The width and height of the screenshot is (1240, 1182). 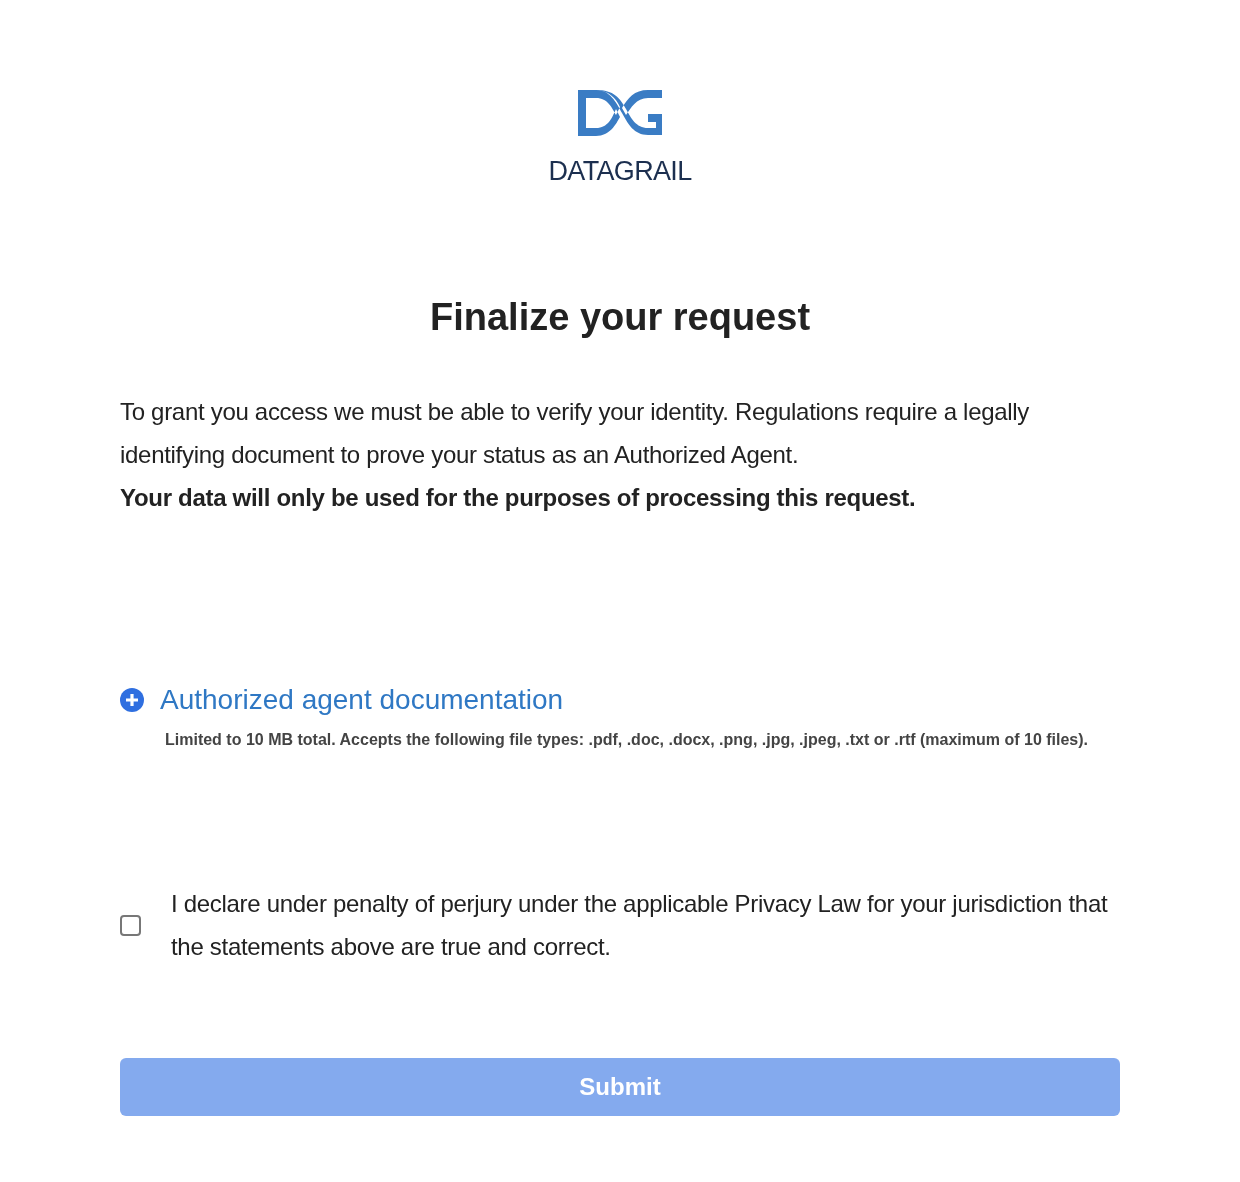 I want to click on declaration-checkbox, so click(x=130, y=925).